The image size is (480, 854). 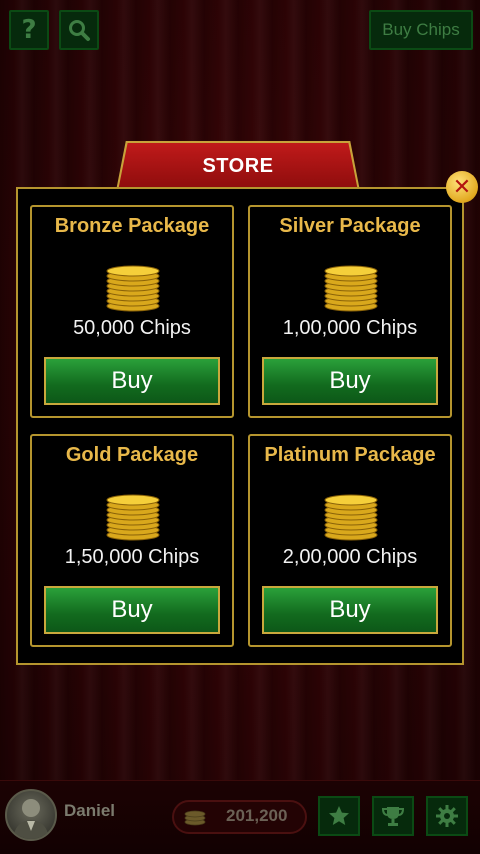 What do you see at coordinates (132, 557) in the screenshot?
I see `package-chips: 1,50,000 Chips` at bounding box center [132, 557].